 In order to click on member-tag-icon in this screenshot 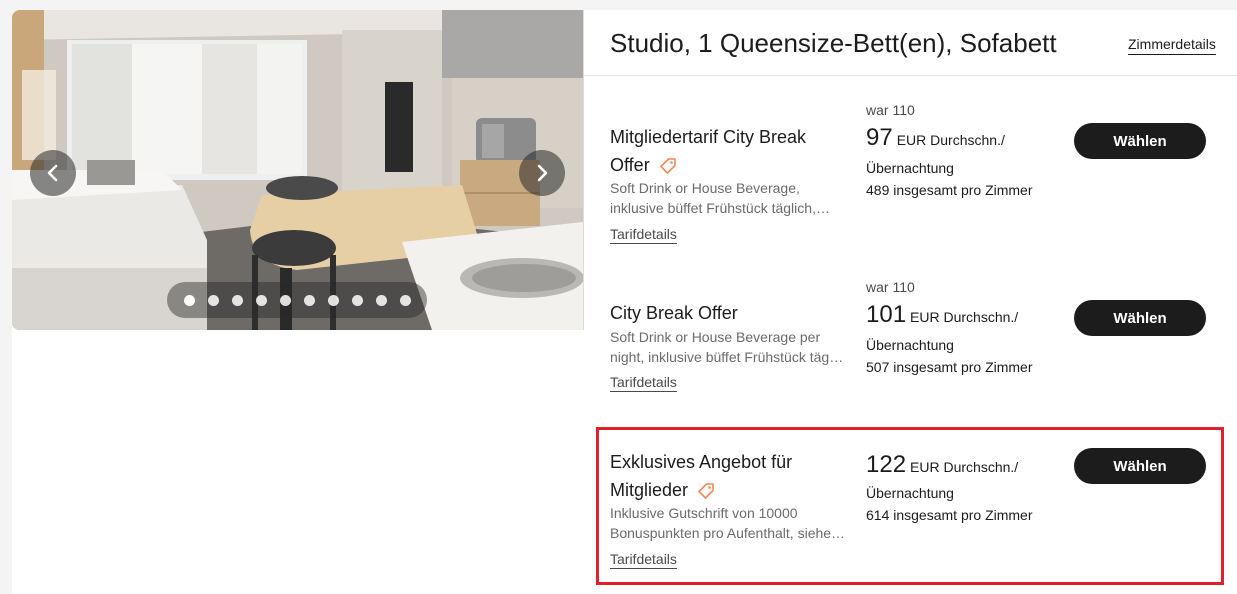, I will do `click(667, 166)`.